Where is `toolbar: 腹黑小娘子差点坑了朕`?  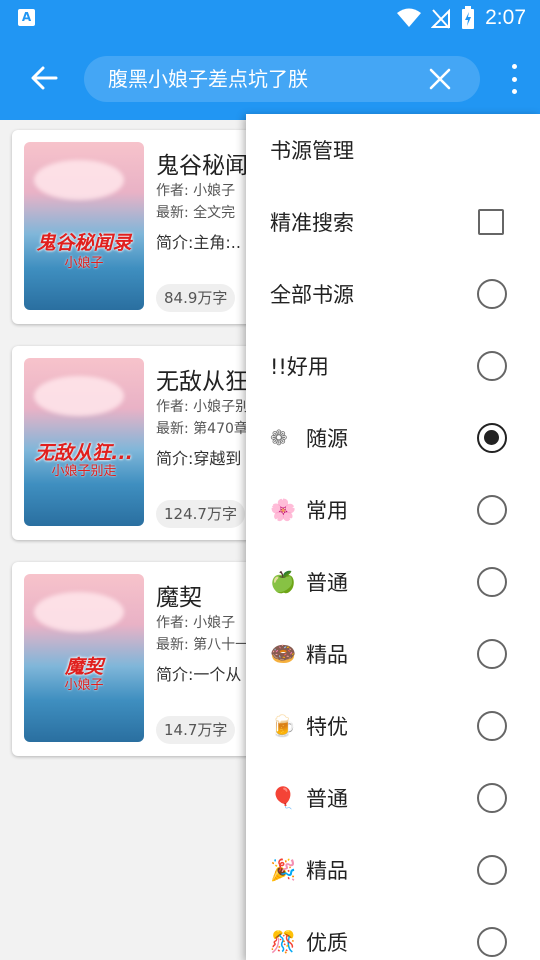
toolbar: 腹黑小娘子差点坑了朕 is located at coordinates (270, 78).